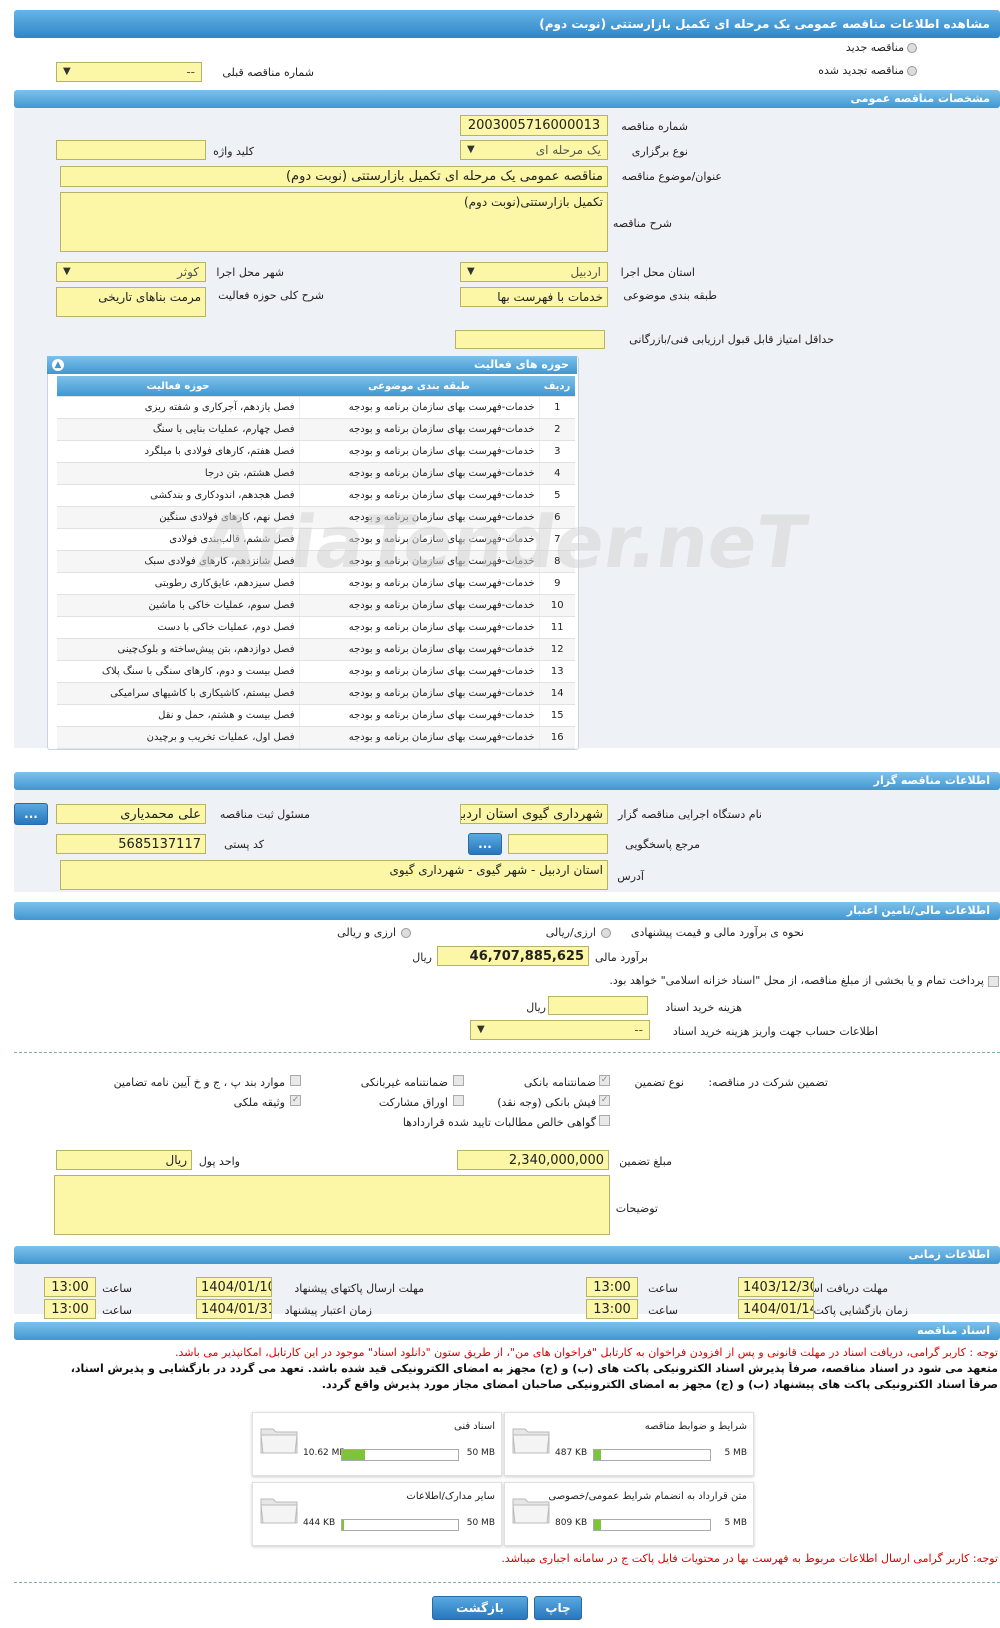 This screenshot has height=1628, width=1000. Describe the element at coordinates (178, 473) in the screenshot. I see `table-cell-field: فصل هشتم، بتن درجا` at that location.